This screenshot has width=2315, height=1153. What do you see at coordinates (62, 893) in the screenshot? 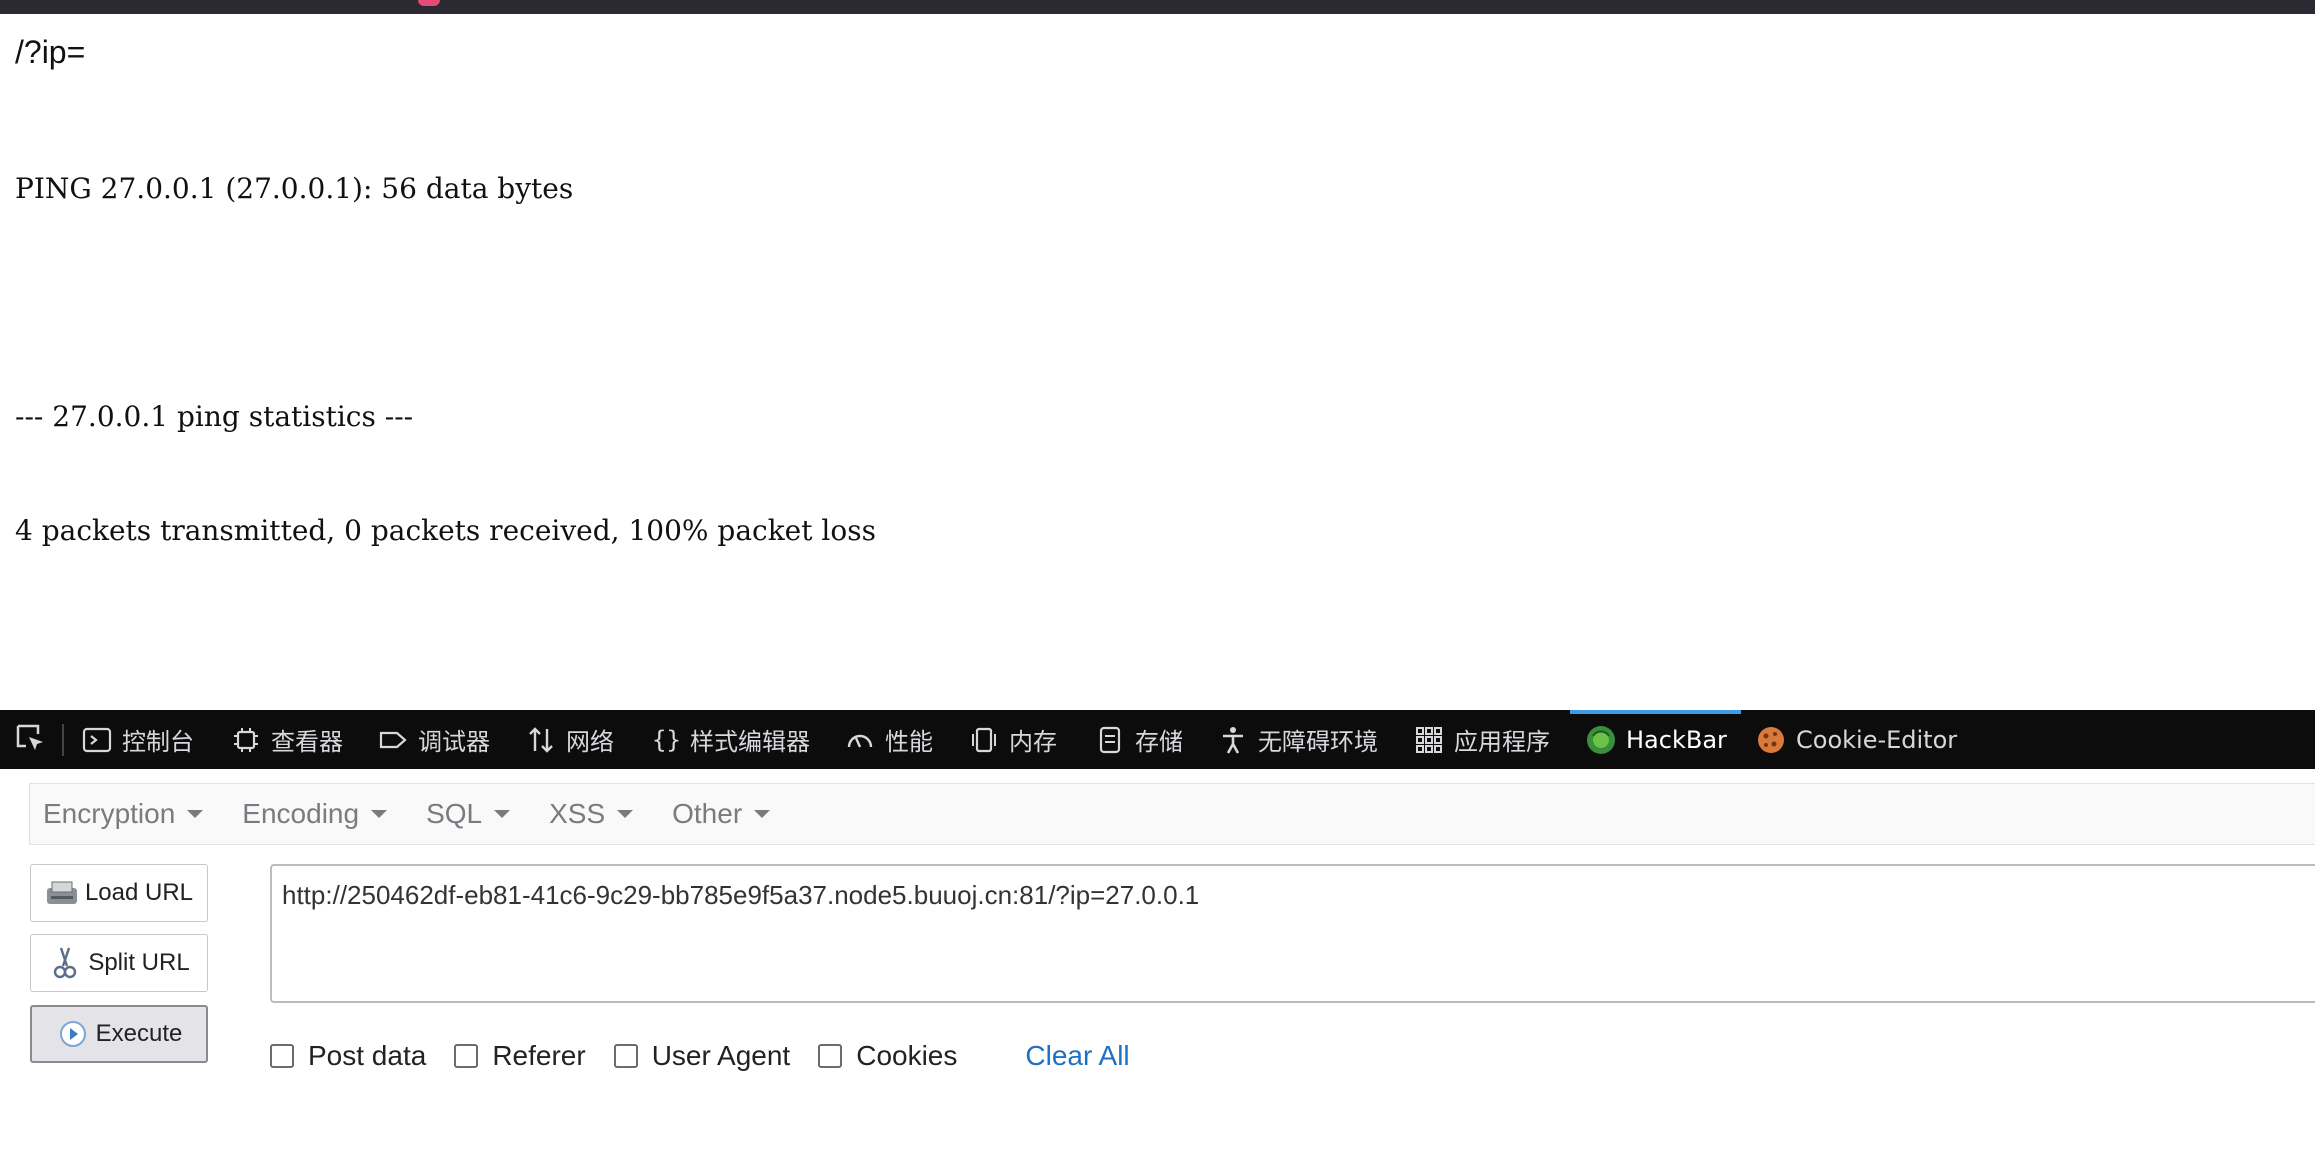
I see `load-url-icon` at bounding box center [62, 893].